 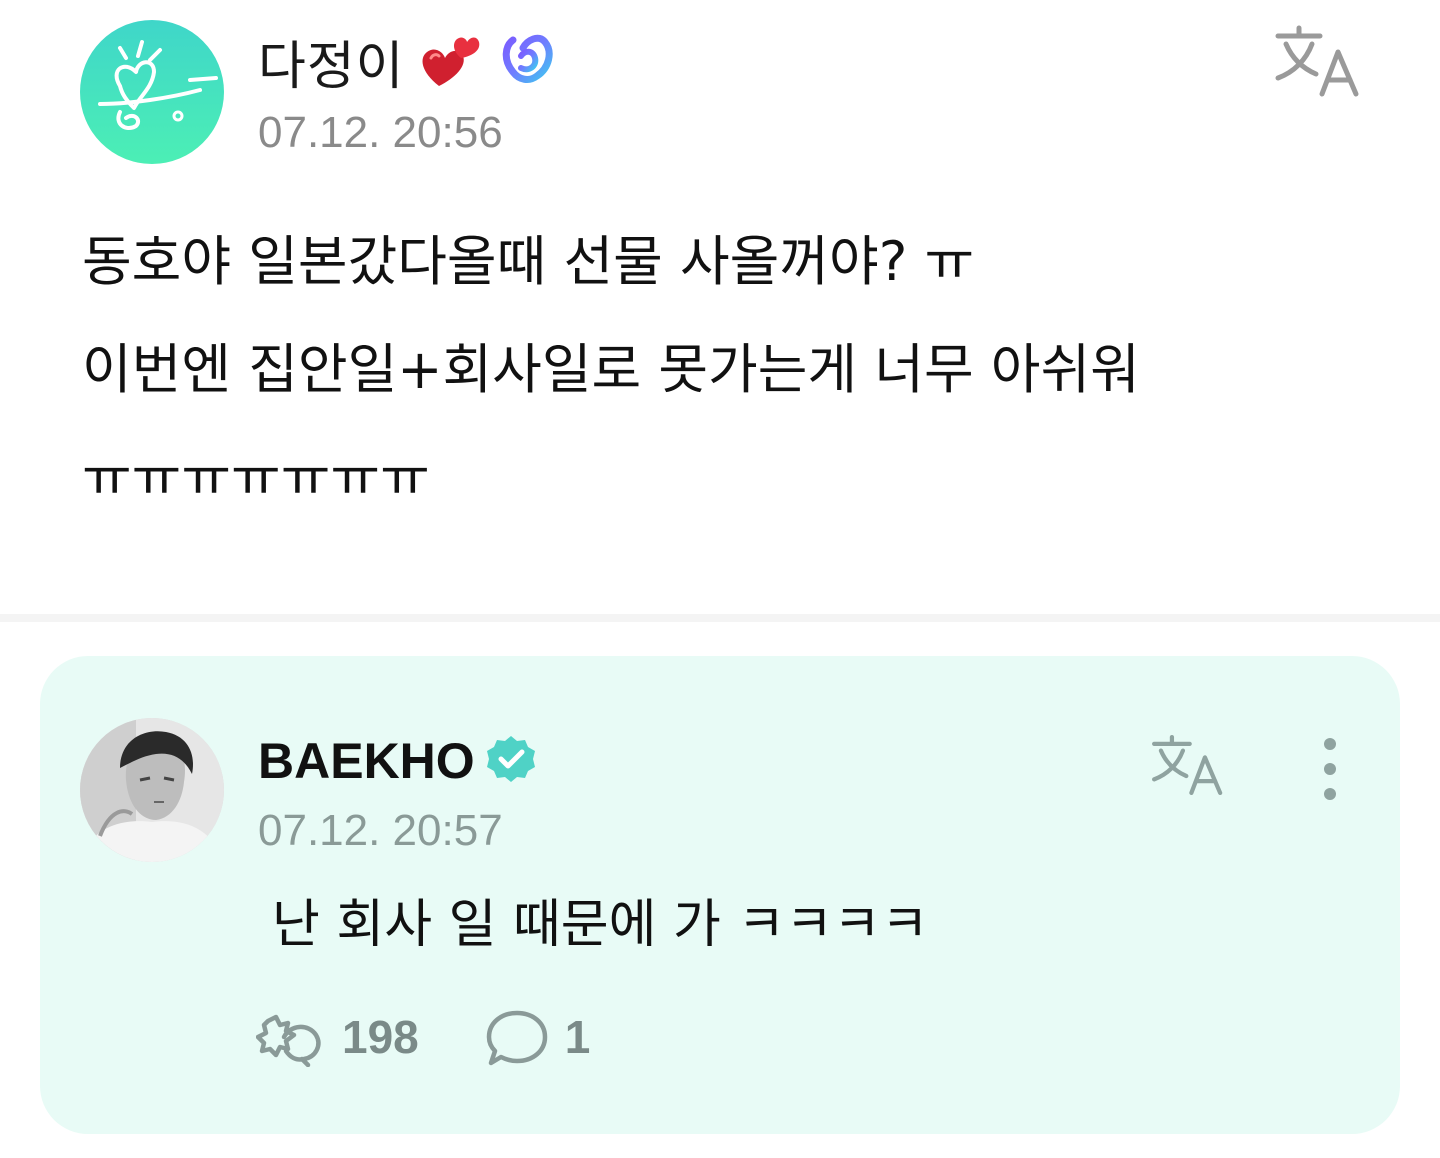 I want to click on post-translate-button, so click(x=1318, y=61).